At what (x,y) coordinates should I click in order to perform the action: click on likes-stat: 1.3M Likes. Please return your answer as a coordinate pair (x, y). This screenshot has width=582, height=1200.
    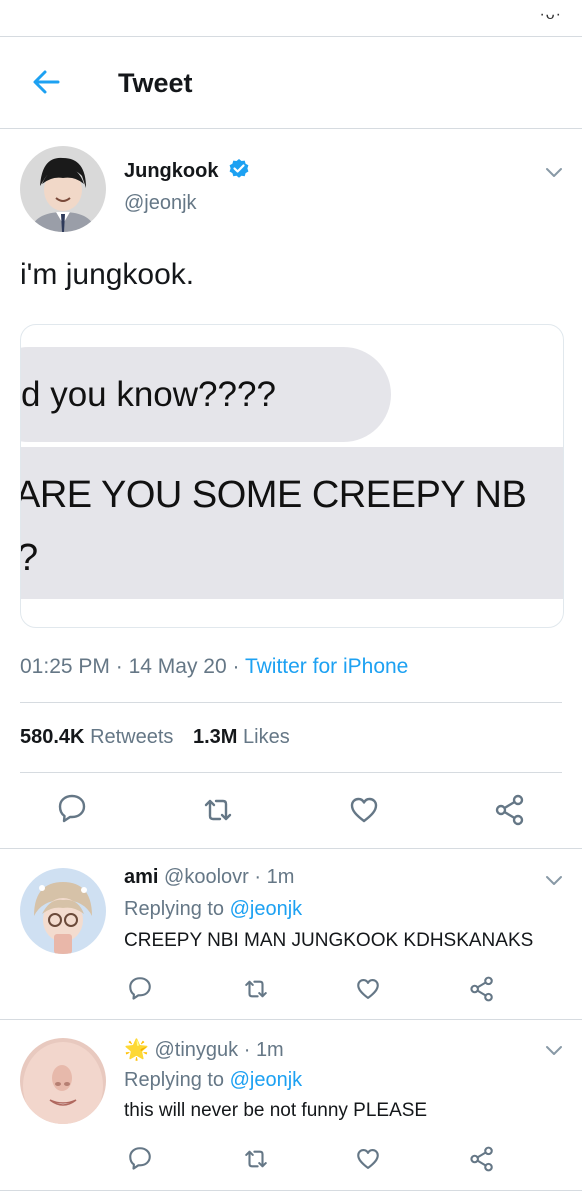
    Looking at the image, I should click on (241, 737).